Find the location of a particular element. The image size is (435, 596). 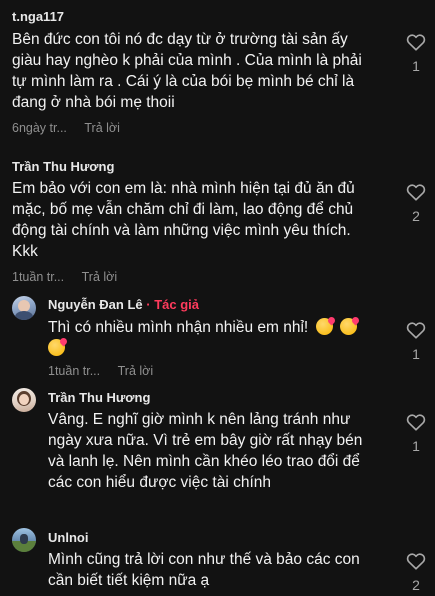

reply-meta: 1tuần tr... Trả lời is located at coordinates (100, 371).